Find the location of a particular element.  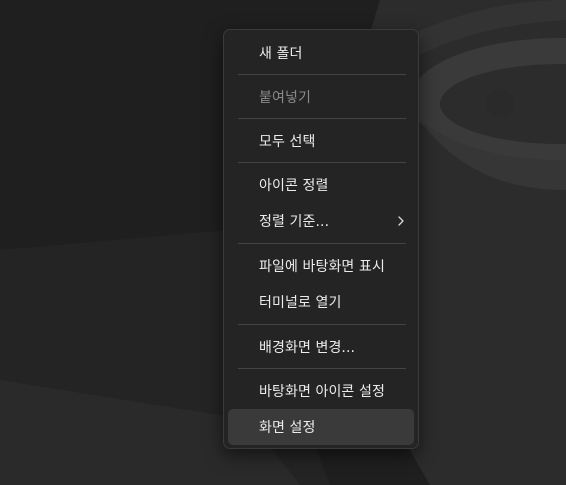

menu-item-new-folder: 새 폴더 is located at coordinates (321, 53).